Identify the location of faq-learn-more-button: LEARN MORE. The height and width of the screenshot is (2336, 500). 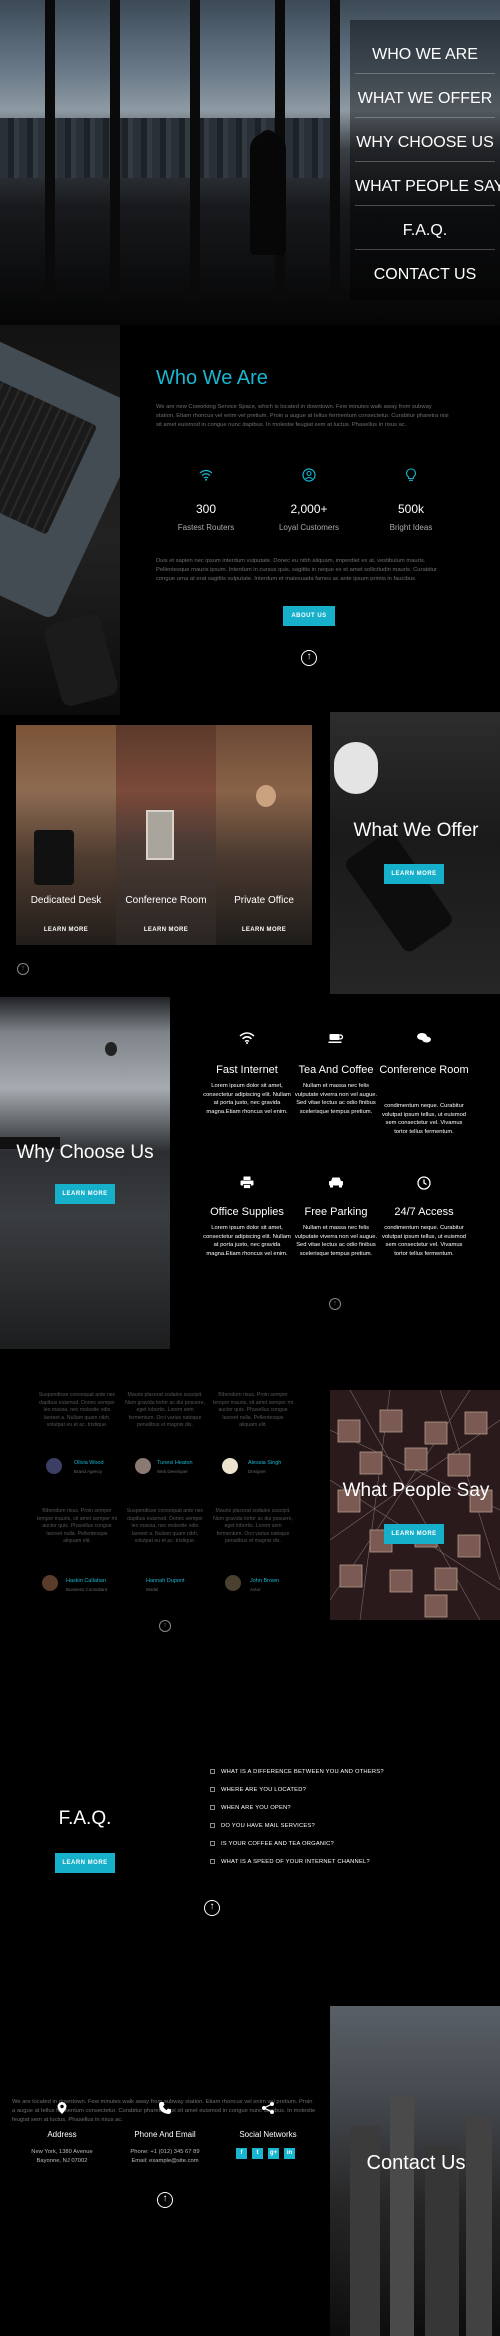
(85, 1863).